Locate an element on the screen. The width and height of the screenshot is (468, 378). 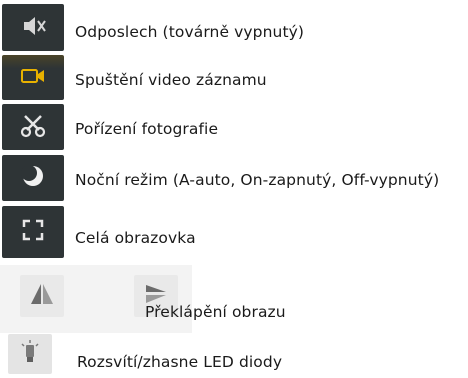
video-camera-icon is located at coordinates (33, 78).